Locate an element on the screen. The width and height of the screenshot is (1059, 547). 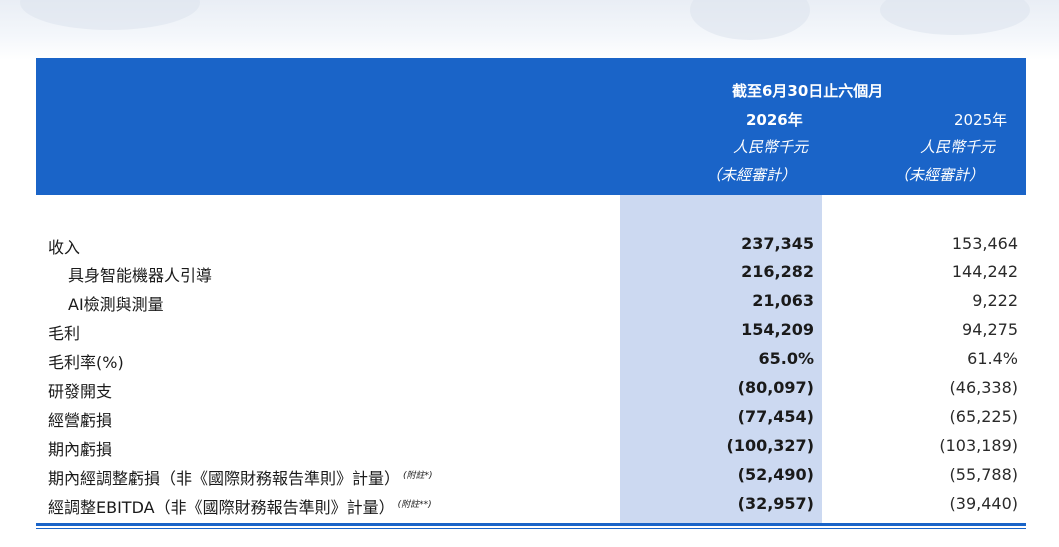
row-label: 具身智能機器人引導 is located at coordinates (140, 275).